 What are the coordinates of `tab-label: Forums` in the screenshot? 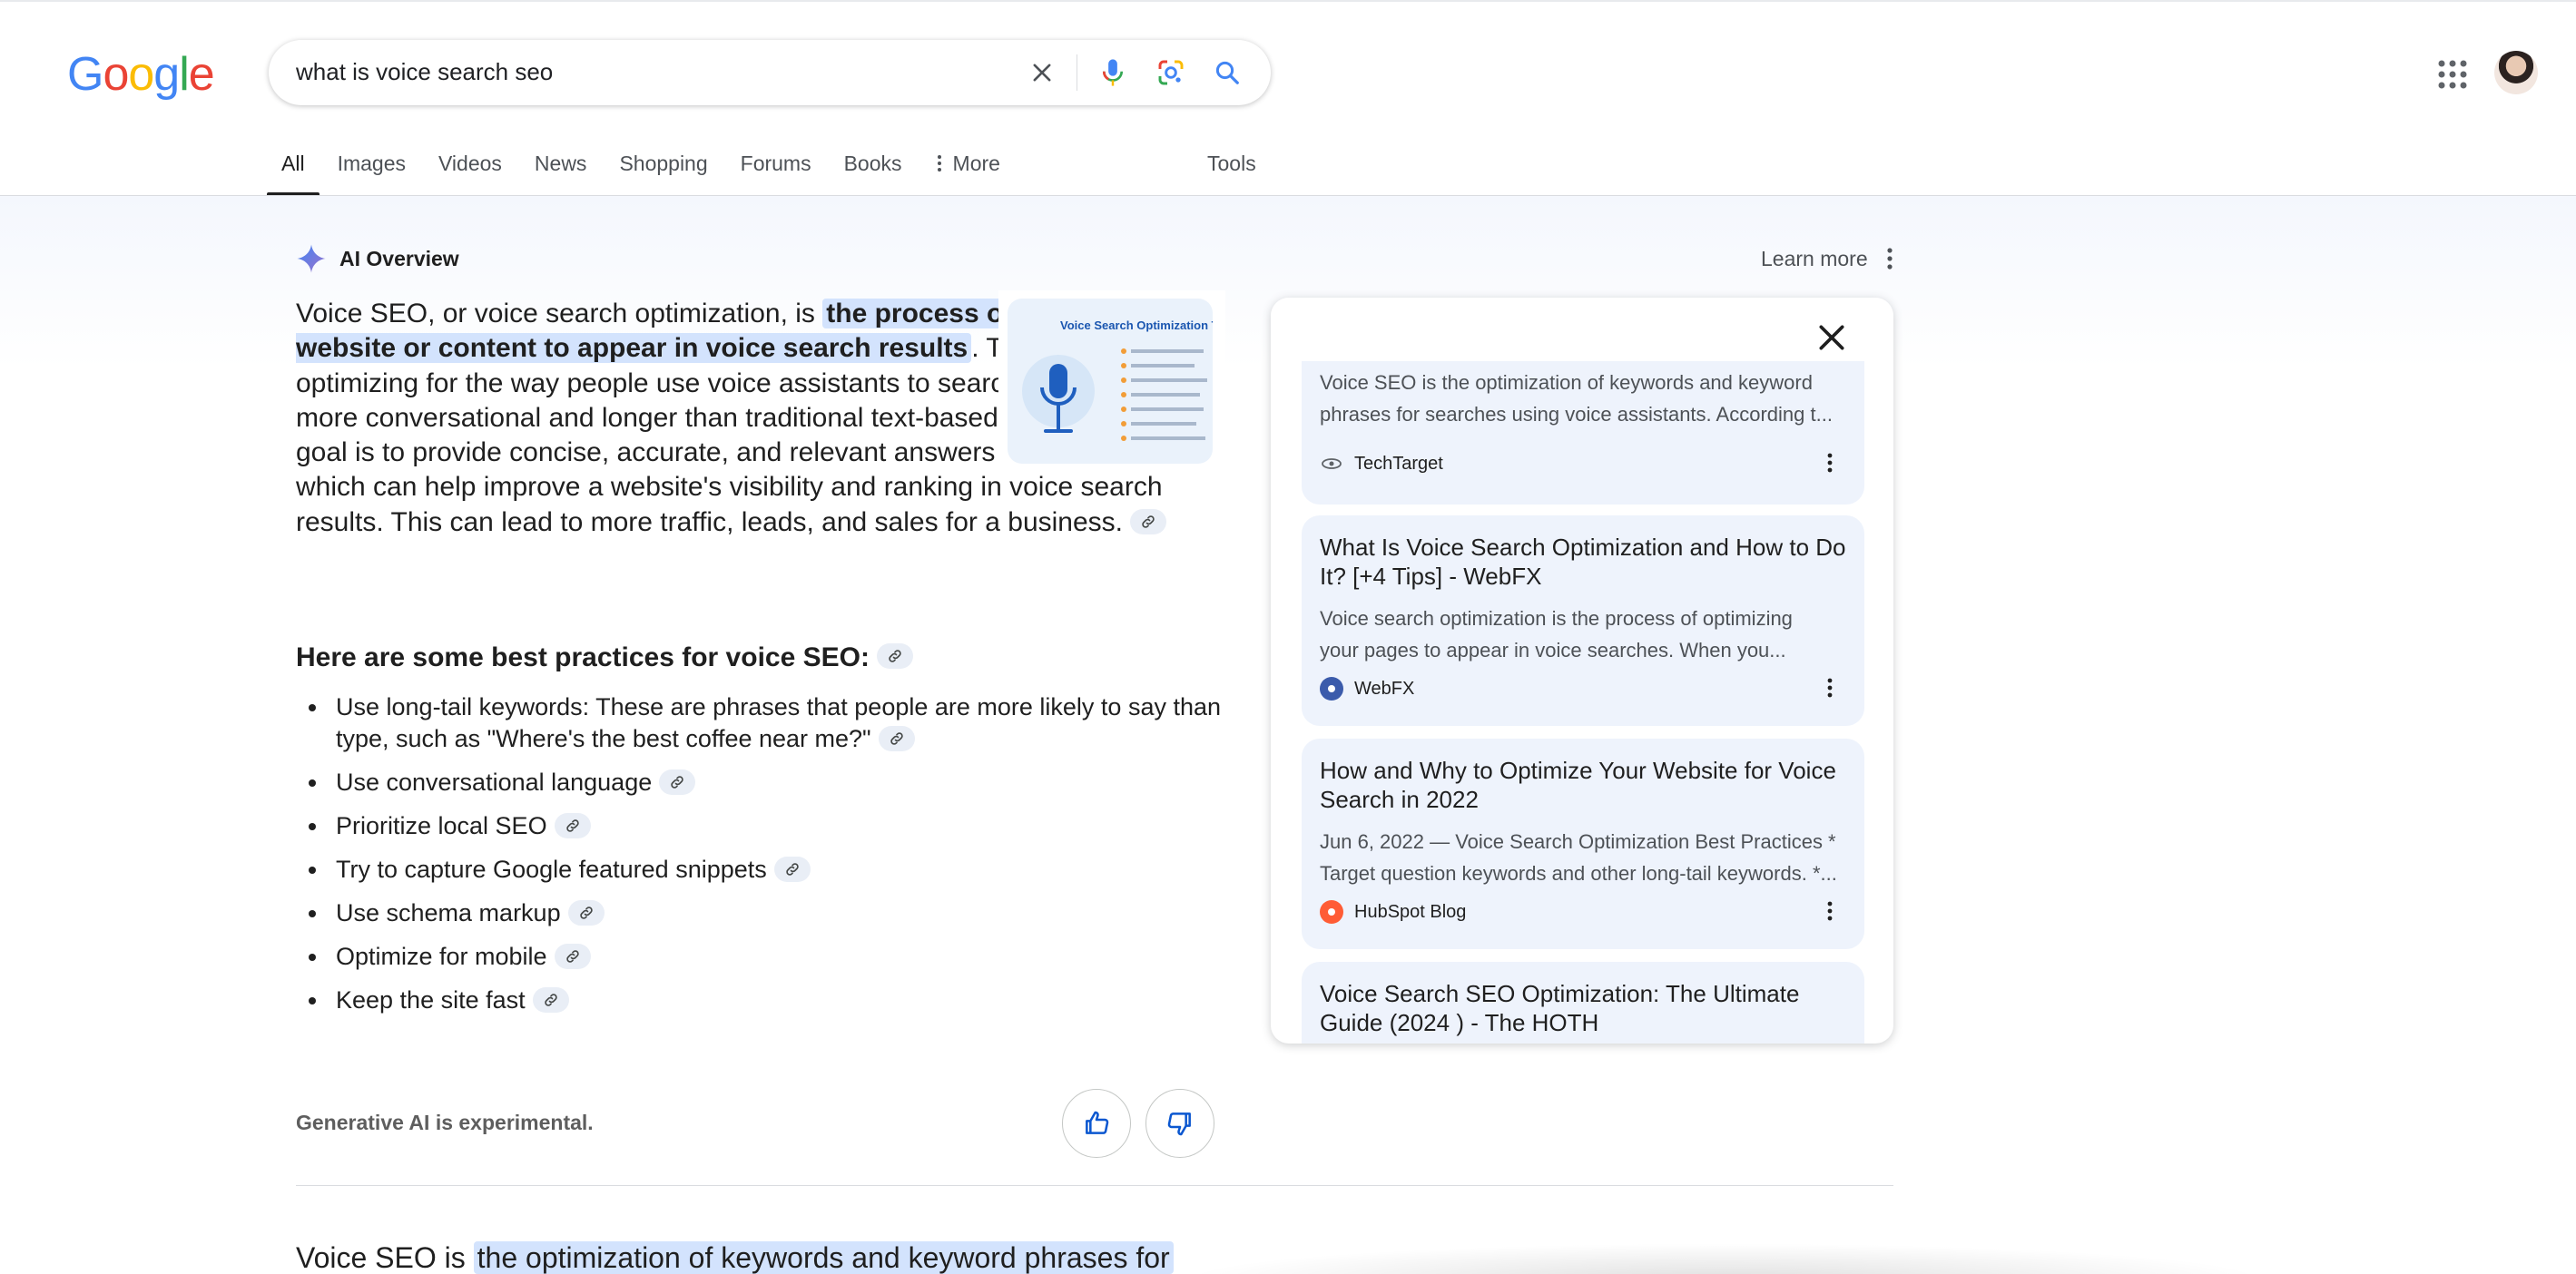 It's located at (775, 163).